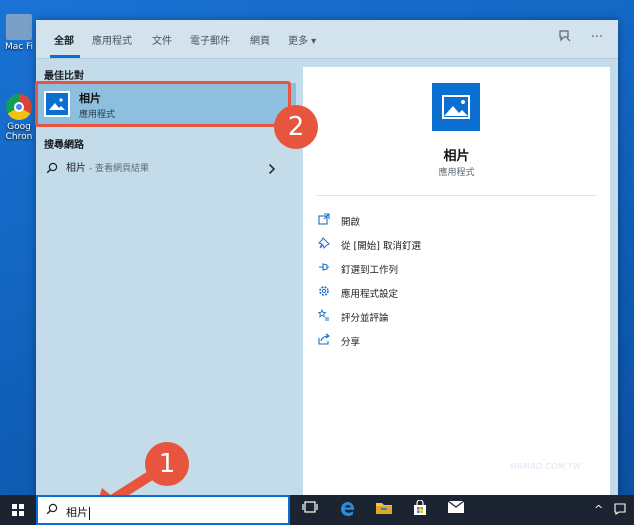 This screenshot has height=525, width=634. I want to click on windows-logo-icon, so click(18, 510).